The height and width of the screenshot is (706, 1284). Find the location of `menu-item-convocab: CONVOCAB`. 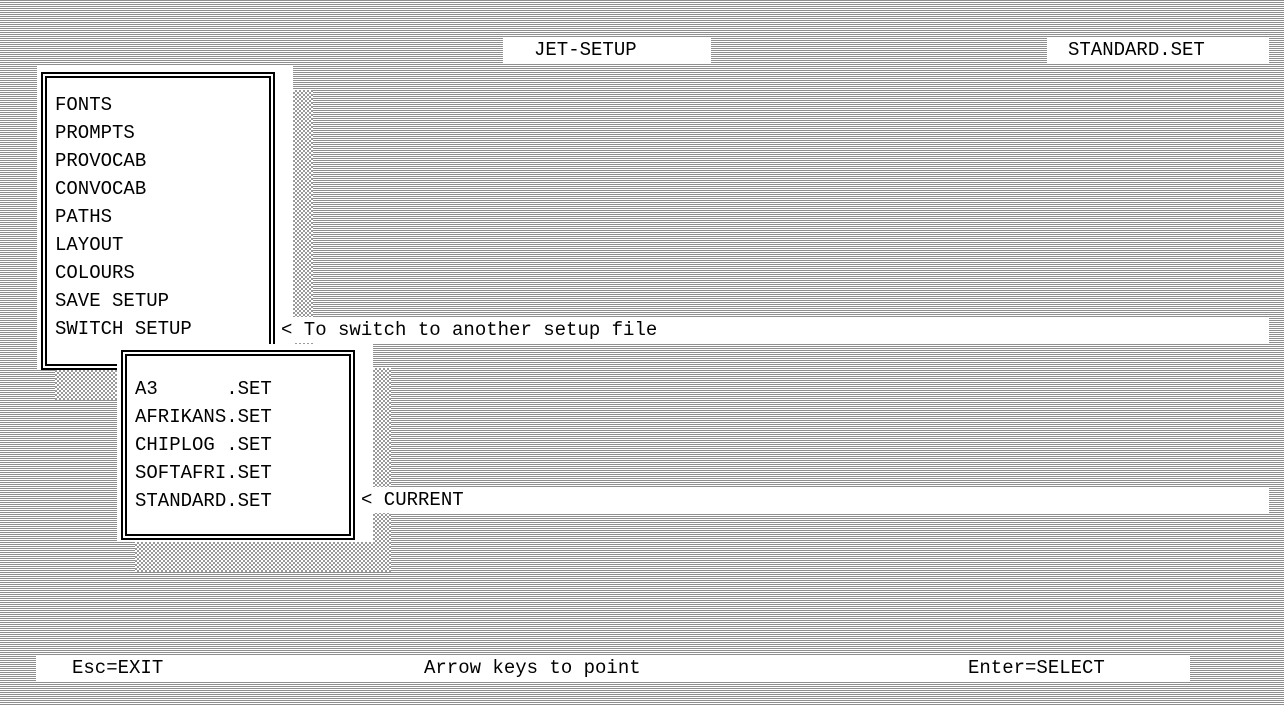

menu-item-convocab: CONVOCAB is located at coordinates (100, 189).